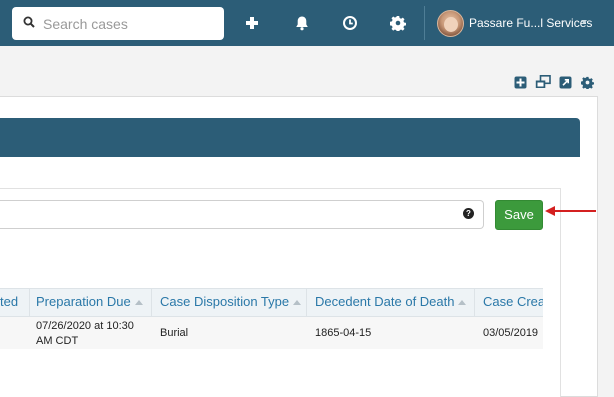 This screenshot has width=614, height=397. I want to click on save-button: Save, so click(519, 215).